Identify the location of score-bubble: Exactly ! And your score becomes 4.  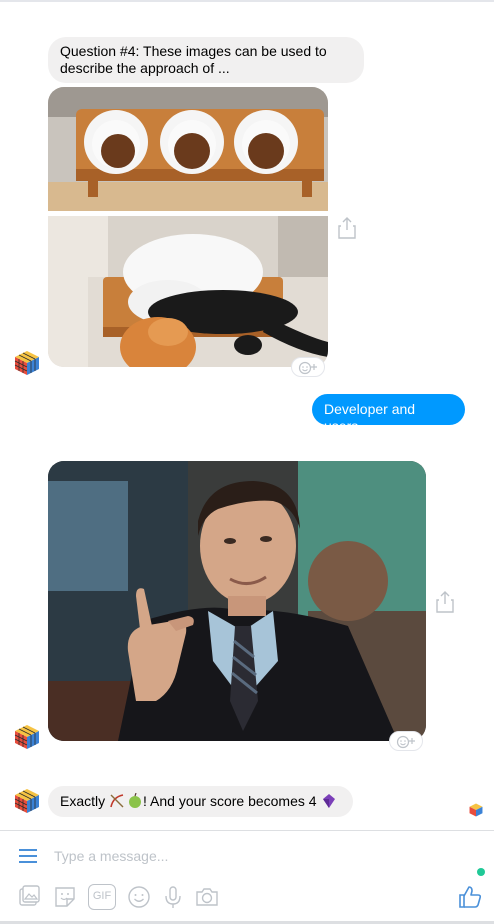
(200, 801).